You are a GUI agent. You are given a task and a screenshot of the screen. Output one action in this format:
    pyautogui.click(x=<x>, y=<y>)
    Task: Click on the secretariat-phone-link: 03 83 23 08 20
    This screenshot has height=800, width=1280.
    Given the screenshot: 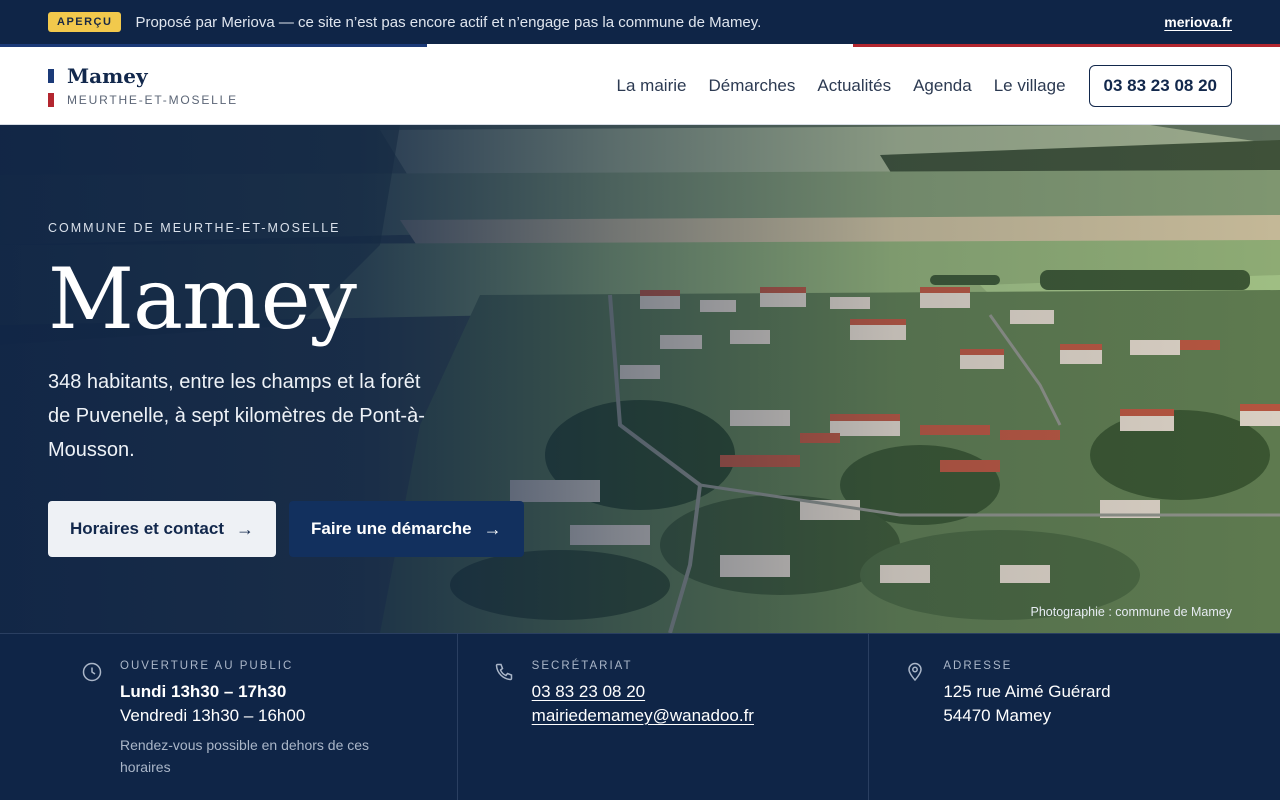 What is the action you would take?
    pyautogui.click(x=643, y=691)
    